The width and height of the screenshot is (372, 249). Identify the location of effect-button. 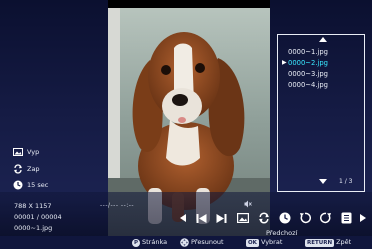
(242, 218).